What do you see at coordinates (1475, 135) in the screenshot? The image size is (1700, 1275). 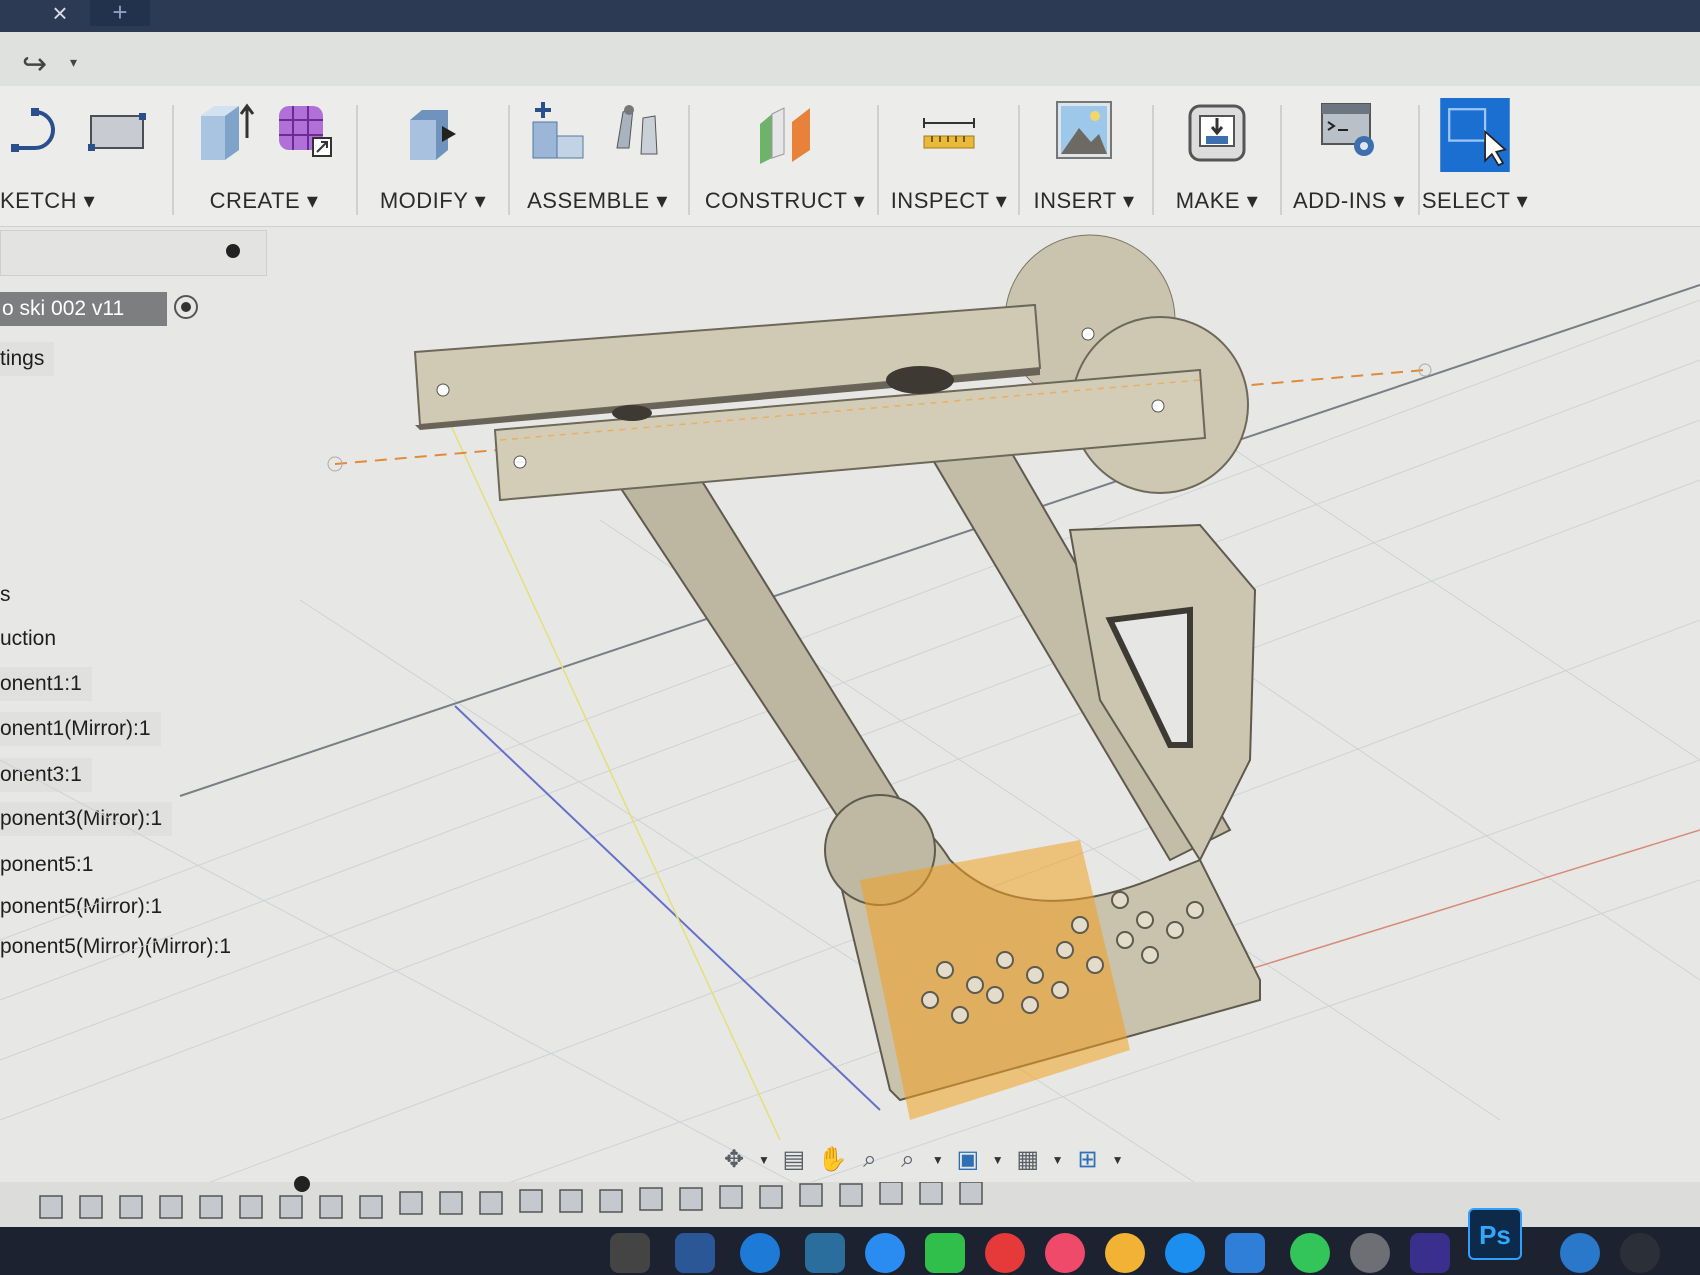 I see `select-cursor-icon` at bounding box center [1475, 135].